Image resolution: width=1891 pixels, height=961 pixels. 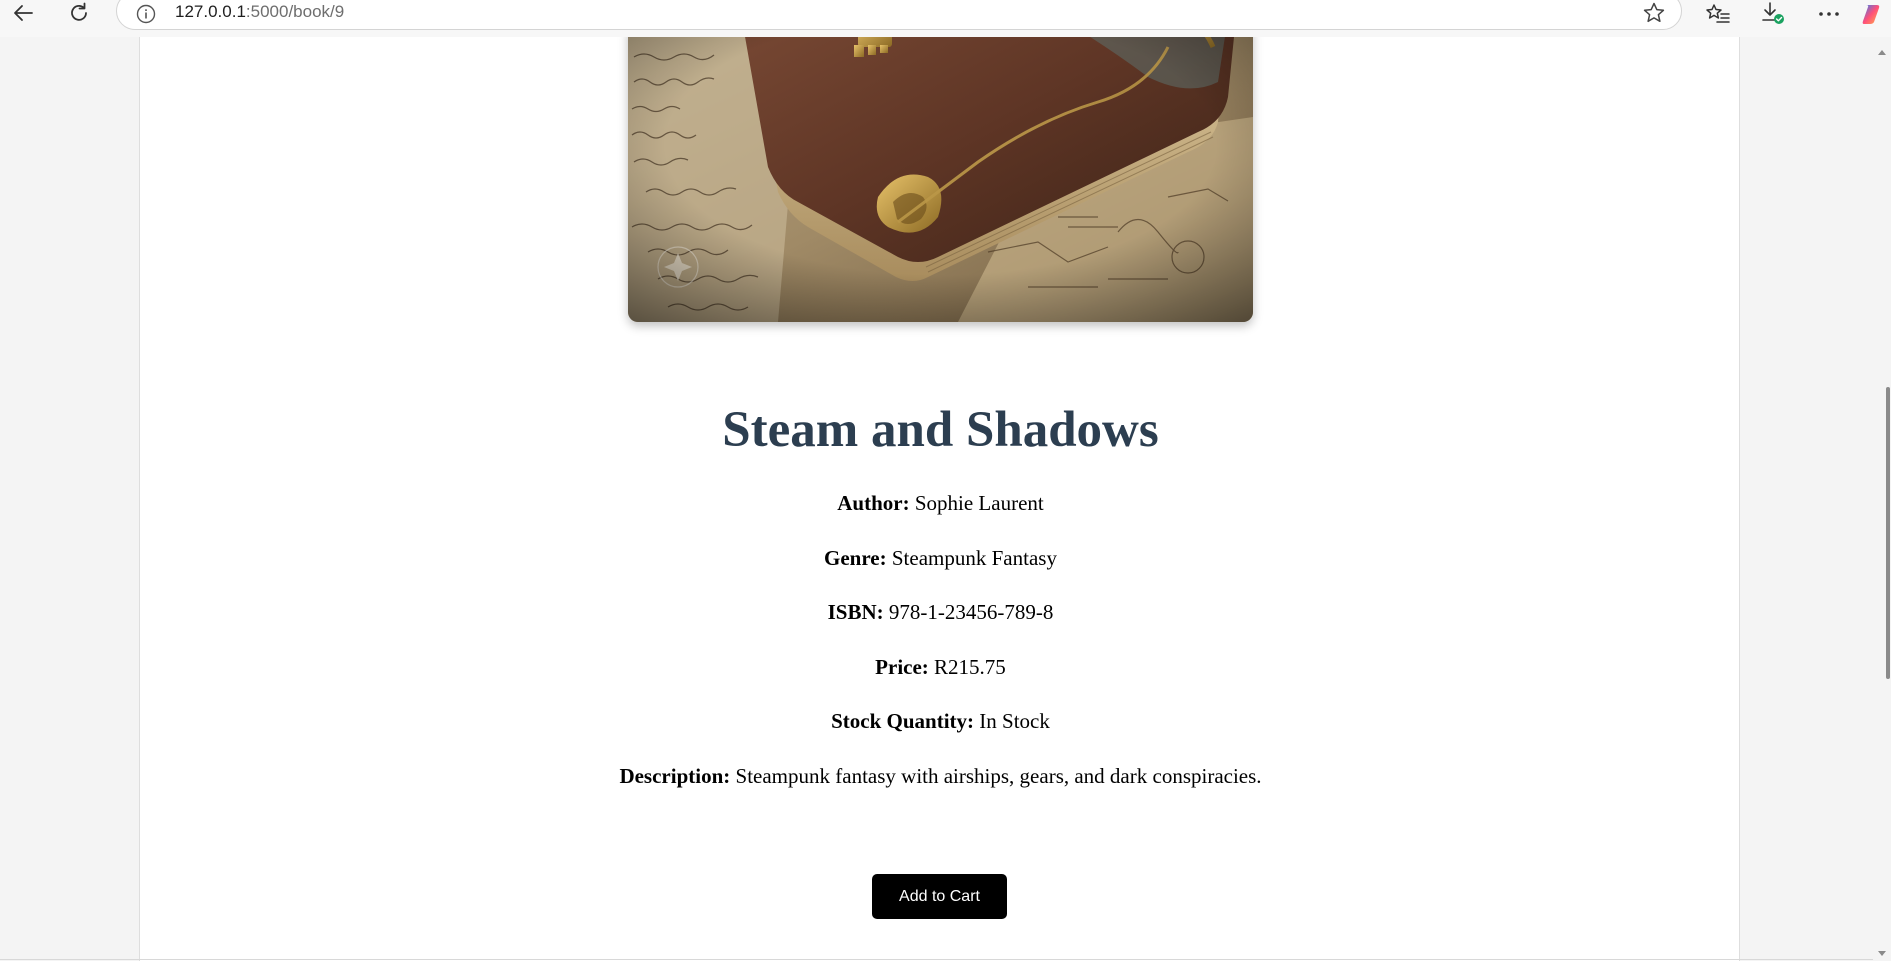 What do you see at coordinates (940, 179) in the screenshot?
I see `book-cover-image` at bounding box center [940, 179].